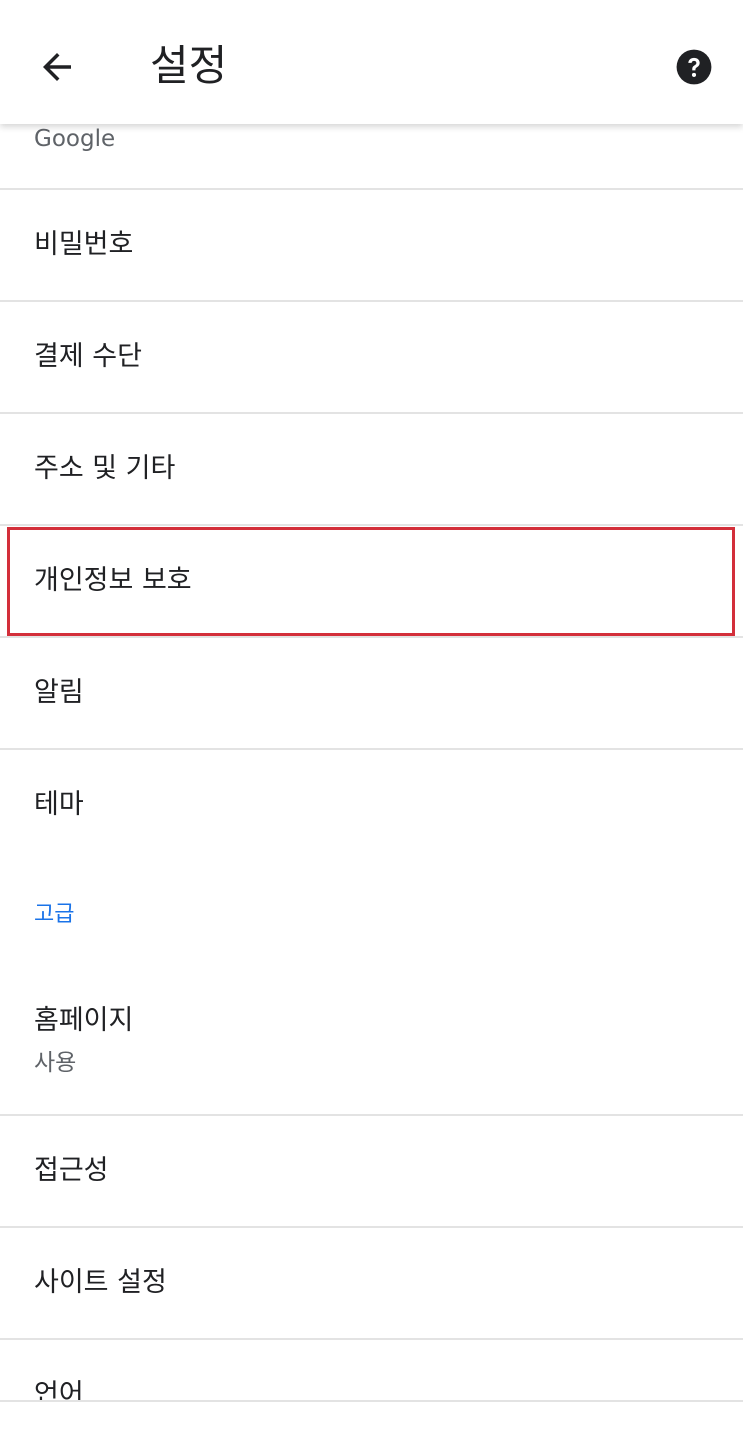 The height and width of the screenshot is (1431, 743). I want to click on google-row: Google, so click(371, 156).